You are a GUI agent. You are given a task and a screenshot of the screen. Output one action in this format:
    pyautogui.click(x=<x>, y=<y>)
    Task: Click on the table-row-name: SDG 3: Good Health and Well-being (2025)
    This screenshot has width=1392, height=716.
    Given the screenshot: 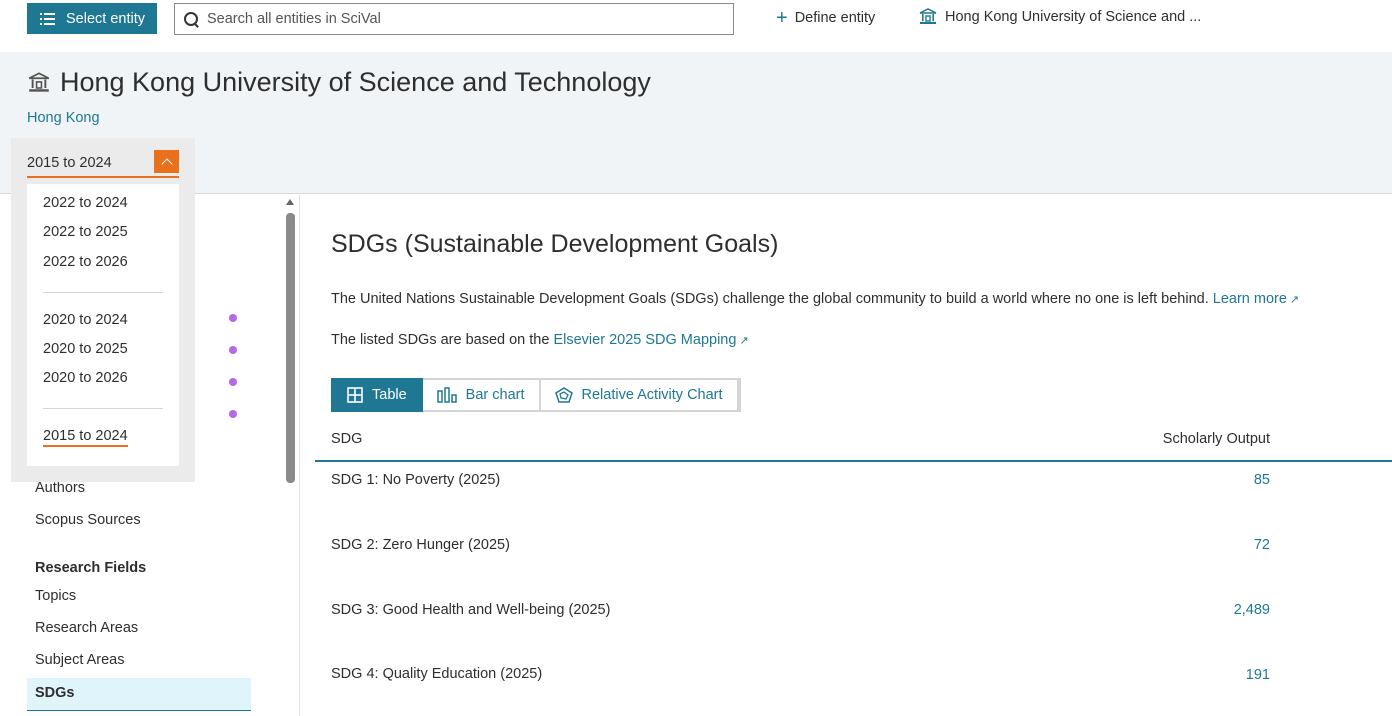 What is the action you would take?
    pyautogui.click(x=471, y=610)
    